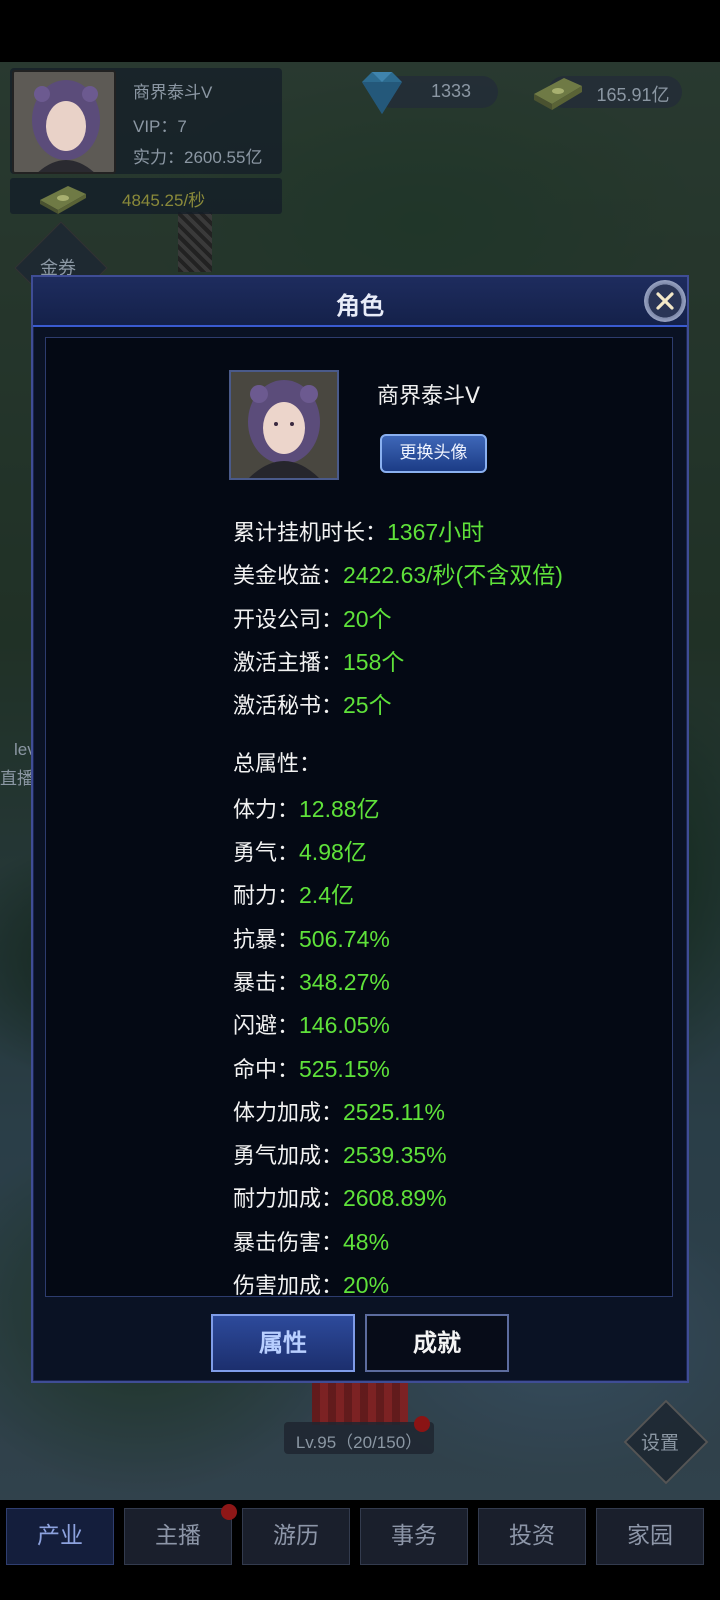  I want to click on attribute-row: 抗暴：506.74%, so click(311, 939).